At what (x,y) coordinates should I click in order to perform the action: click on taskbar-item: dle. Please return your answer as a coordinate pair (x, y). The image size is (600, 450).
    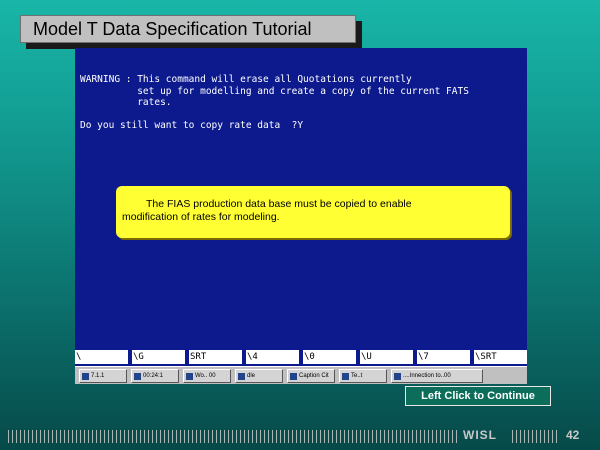
    Looking at the image, I should click on (259, 376).